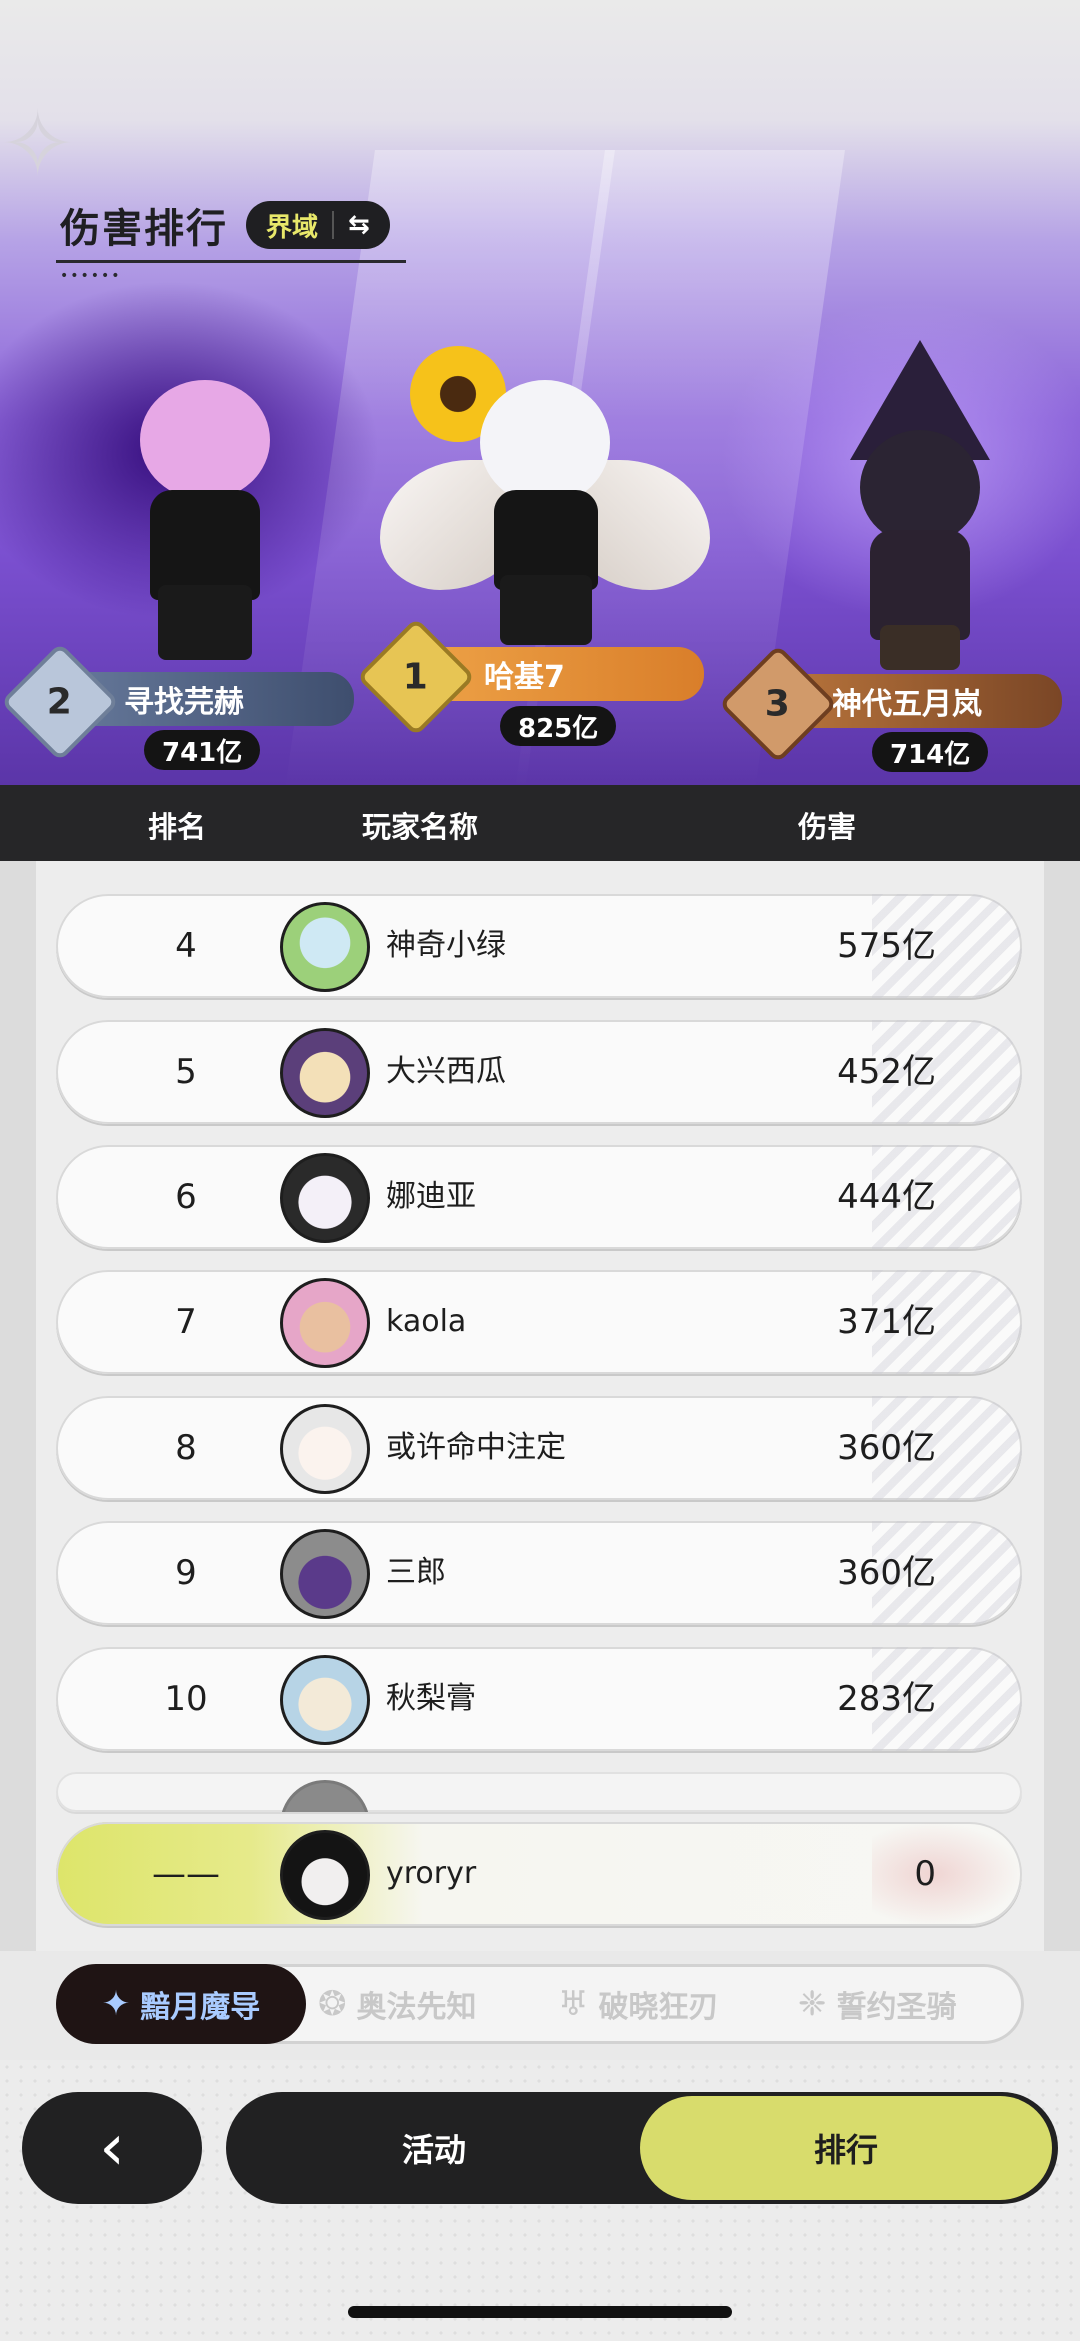  What do you see at coordinates (524, 677) in the screenshot?
I see `podium-name: 哈基7` at bounding box center [524, 677].